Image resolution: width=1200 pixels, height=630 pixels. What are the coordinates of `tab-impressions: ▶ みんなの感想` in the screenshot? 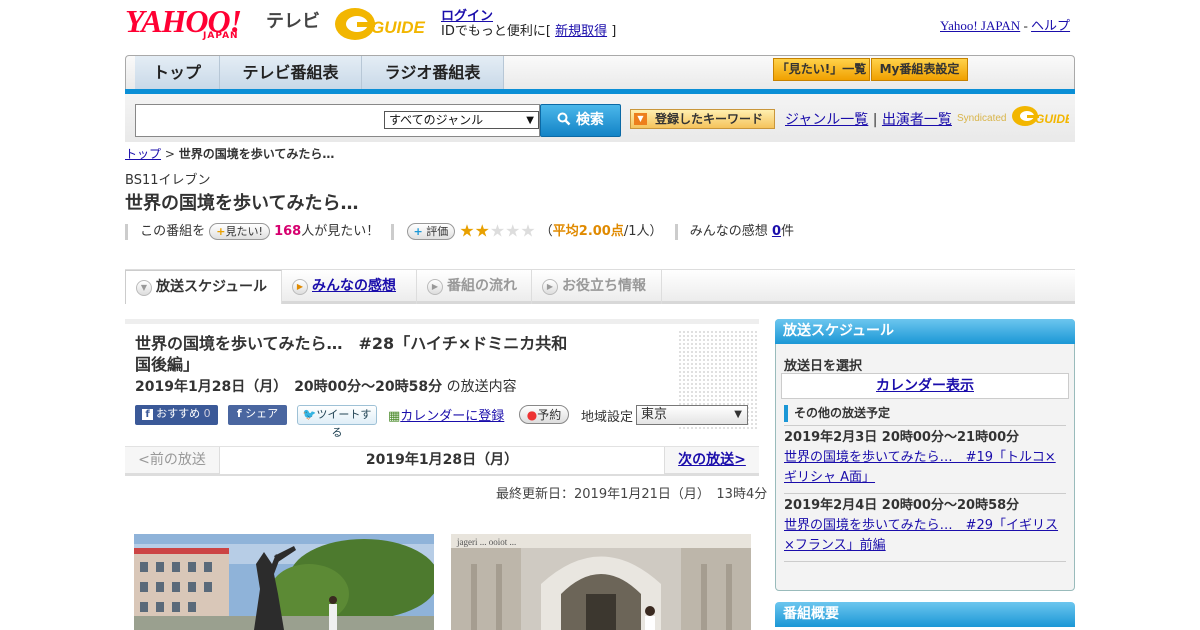 It's located at (349, 287).